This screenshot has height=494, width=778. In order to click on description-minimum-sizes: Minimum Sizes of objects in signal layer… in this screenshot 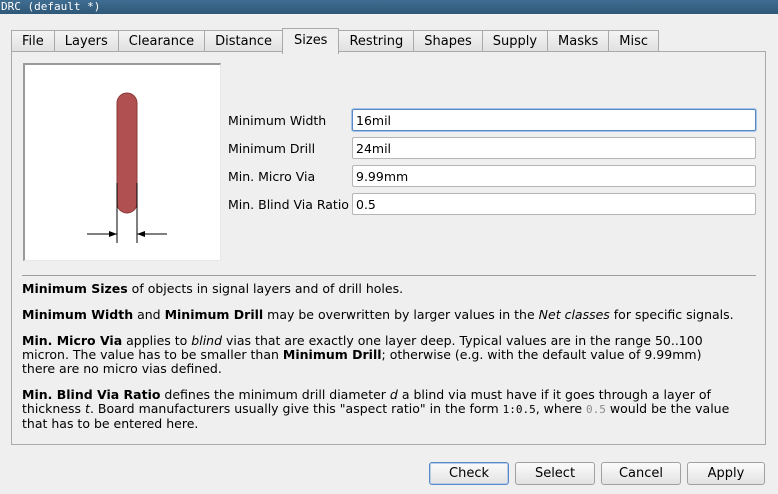, I will do `click(213, 288)`.